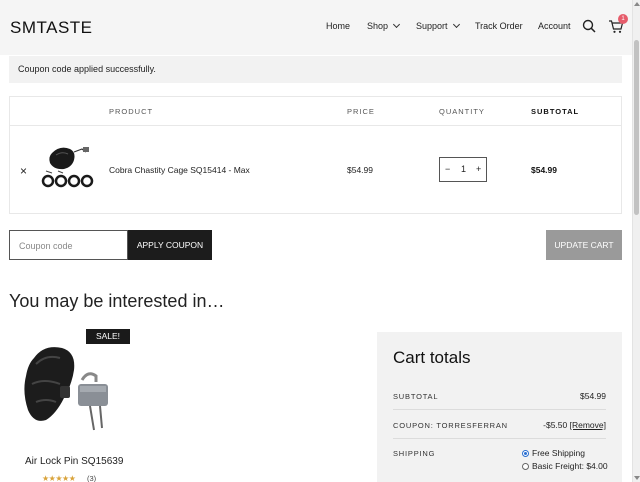 The width and height of the screenshot is (640, 482). I want to click on table-divider, so click(315, 125).